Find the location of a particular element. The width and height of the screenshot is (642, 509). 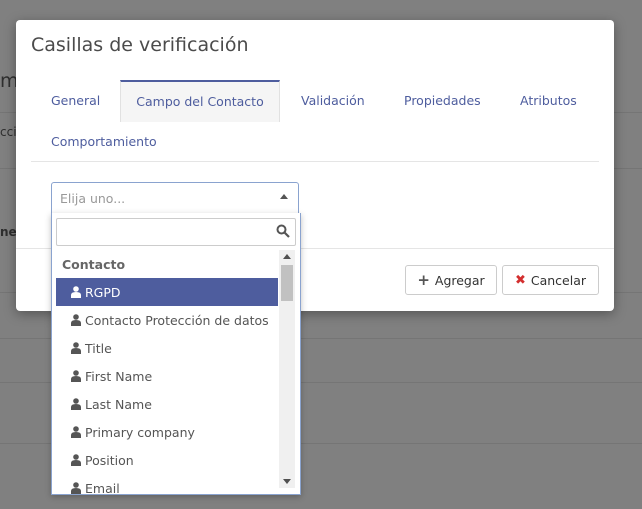

tab-properties: Propiedades is located at coordinates (442, 100).